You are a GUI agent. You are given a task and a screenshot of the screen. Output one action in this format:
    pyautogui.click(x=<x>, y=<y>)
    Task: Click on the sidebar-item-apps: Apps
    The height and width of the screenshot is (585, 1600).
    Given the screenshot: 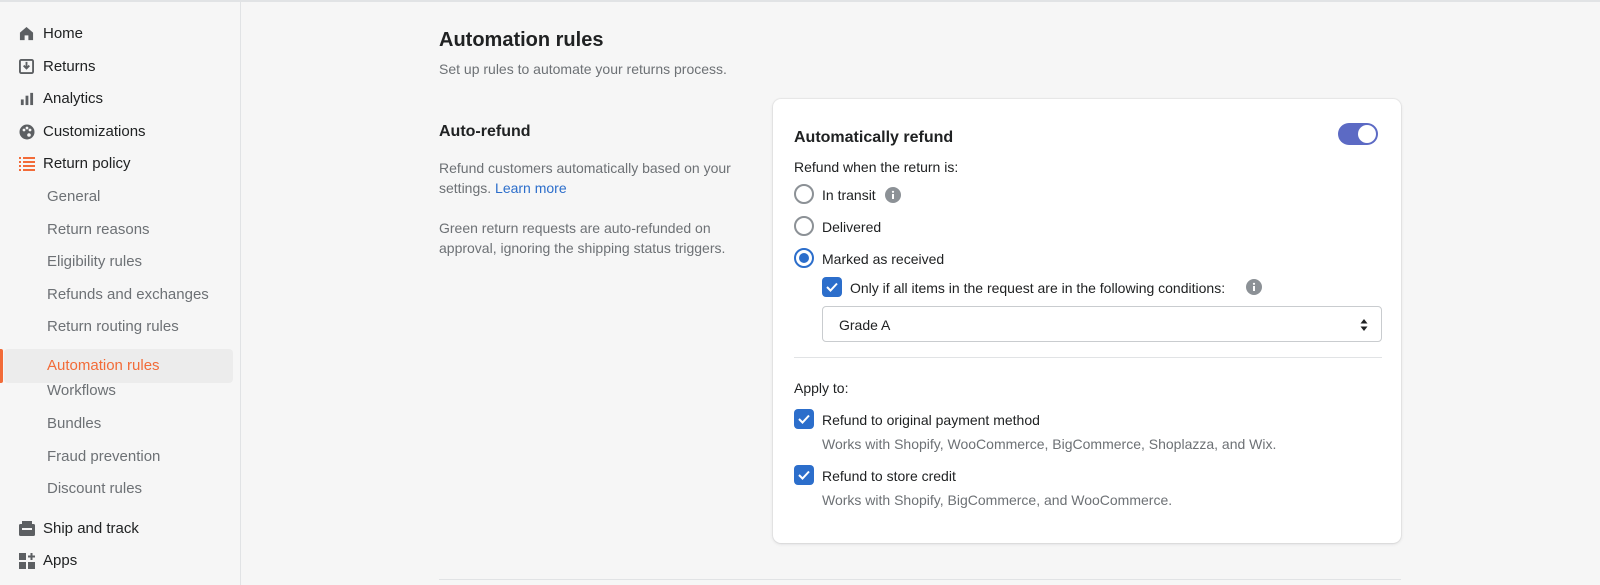 What is the action you would take?
    pyautogui.click(x=120, y=560)
    